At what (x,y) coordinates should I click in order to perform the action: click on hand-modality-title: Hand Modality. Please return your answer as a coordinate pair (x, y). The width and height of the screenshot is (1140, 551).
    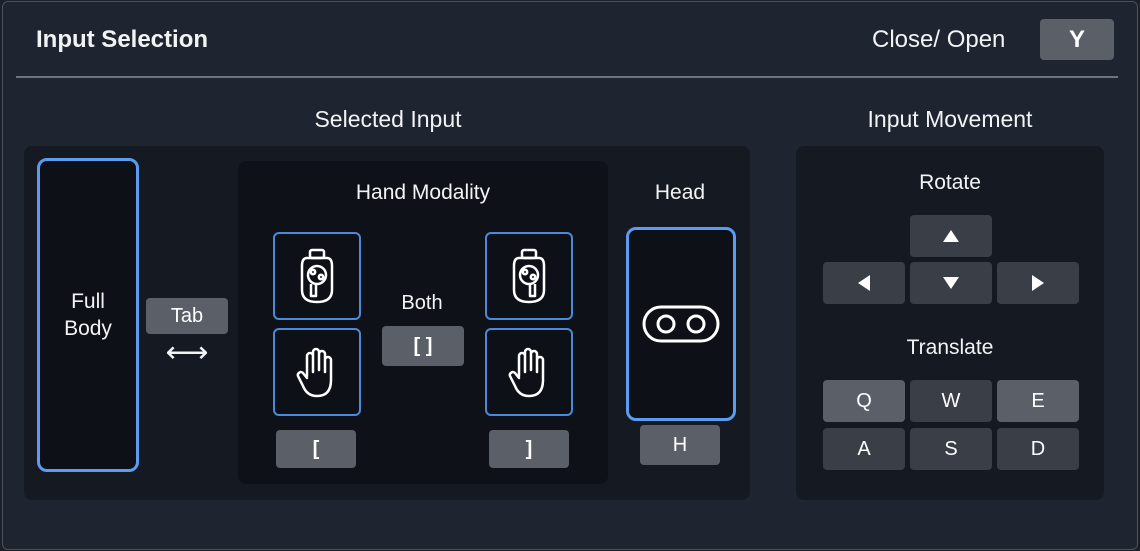
    Looking at the image, I should click on (423, 192).